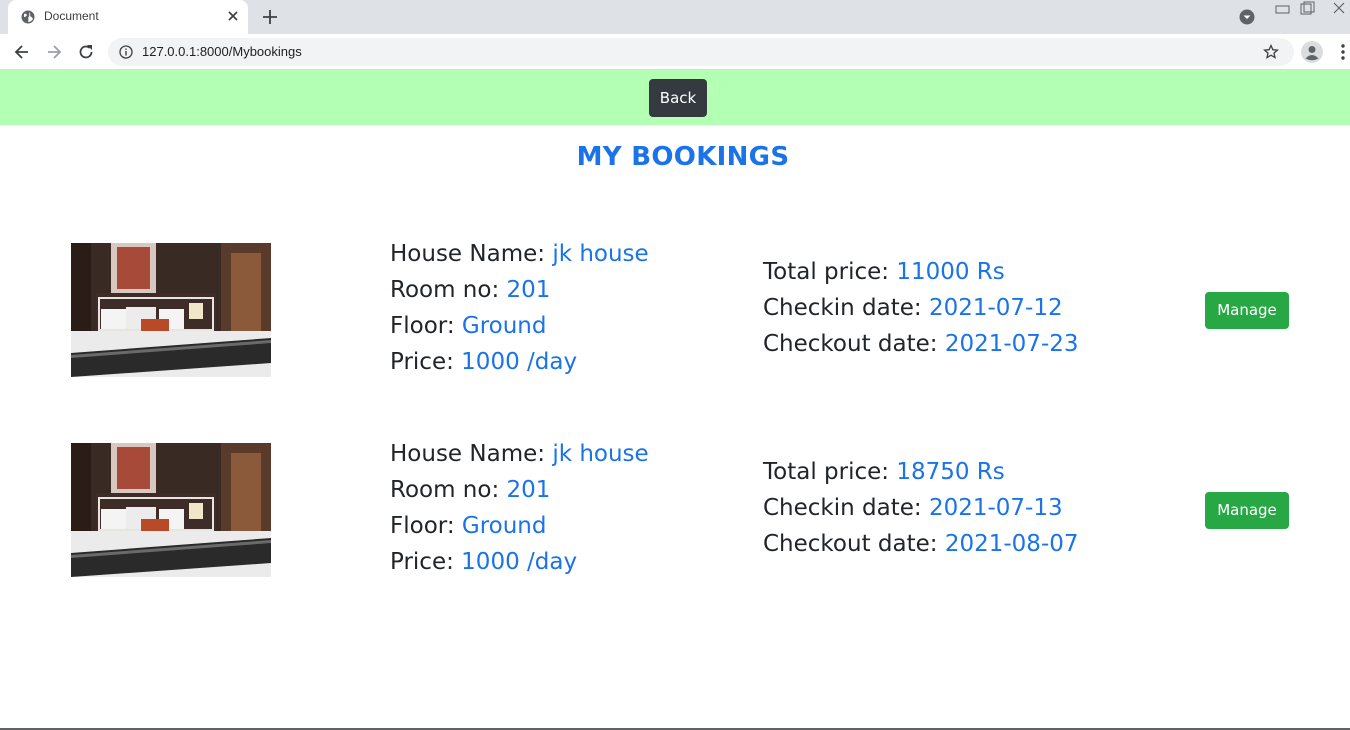  Describe the element at coordinates (222, 51) in the screenshot. I see `url-text: 127.0.0.1:8000/Mybookings` at that location.